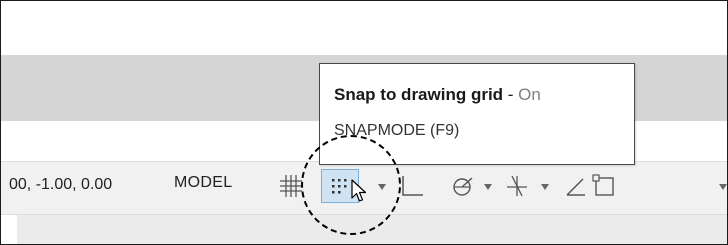 This screenshot has height=245, width=728. I want to click on tooltip-title-line: Snap to drawing grid - On, so click(437, 95).